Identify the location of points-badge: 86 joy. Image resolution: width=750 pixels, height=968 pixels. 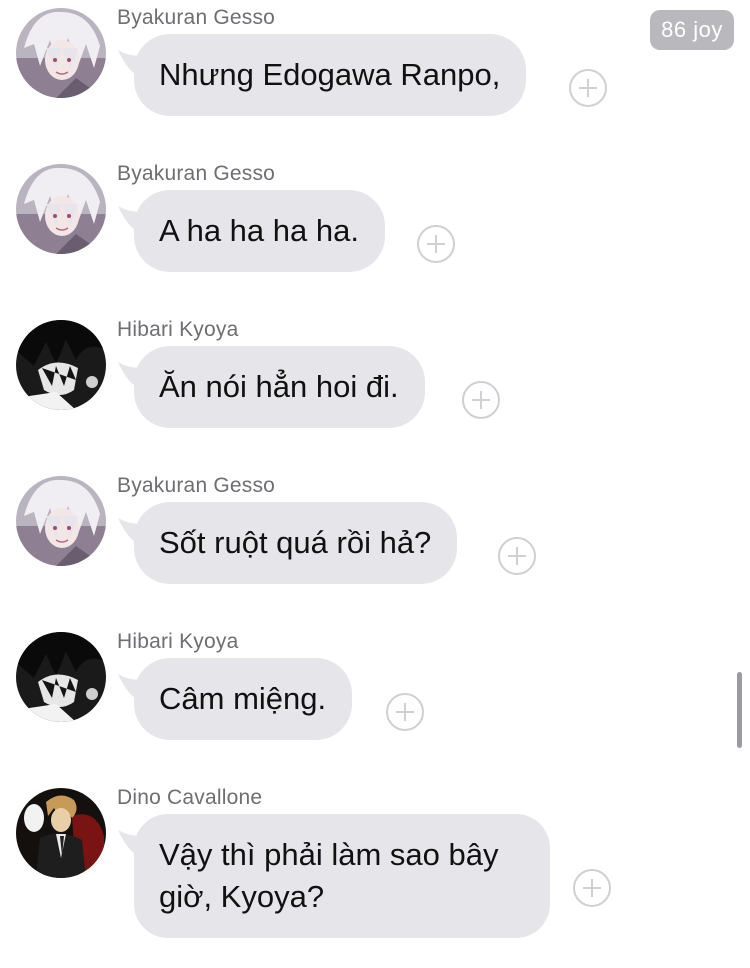
(692, 30).